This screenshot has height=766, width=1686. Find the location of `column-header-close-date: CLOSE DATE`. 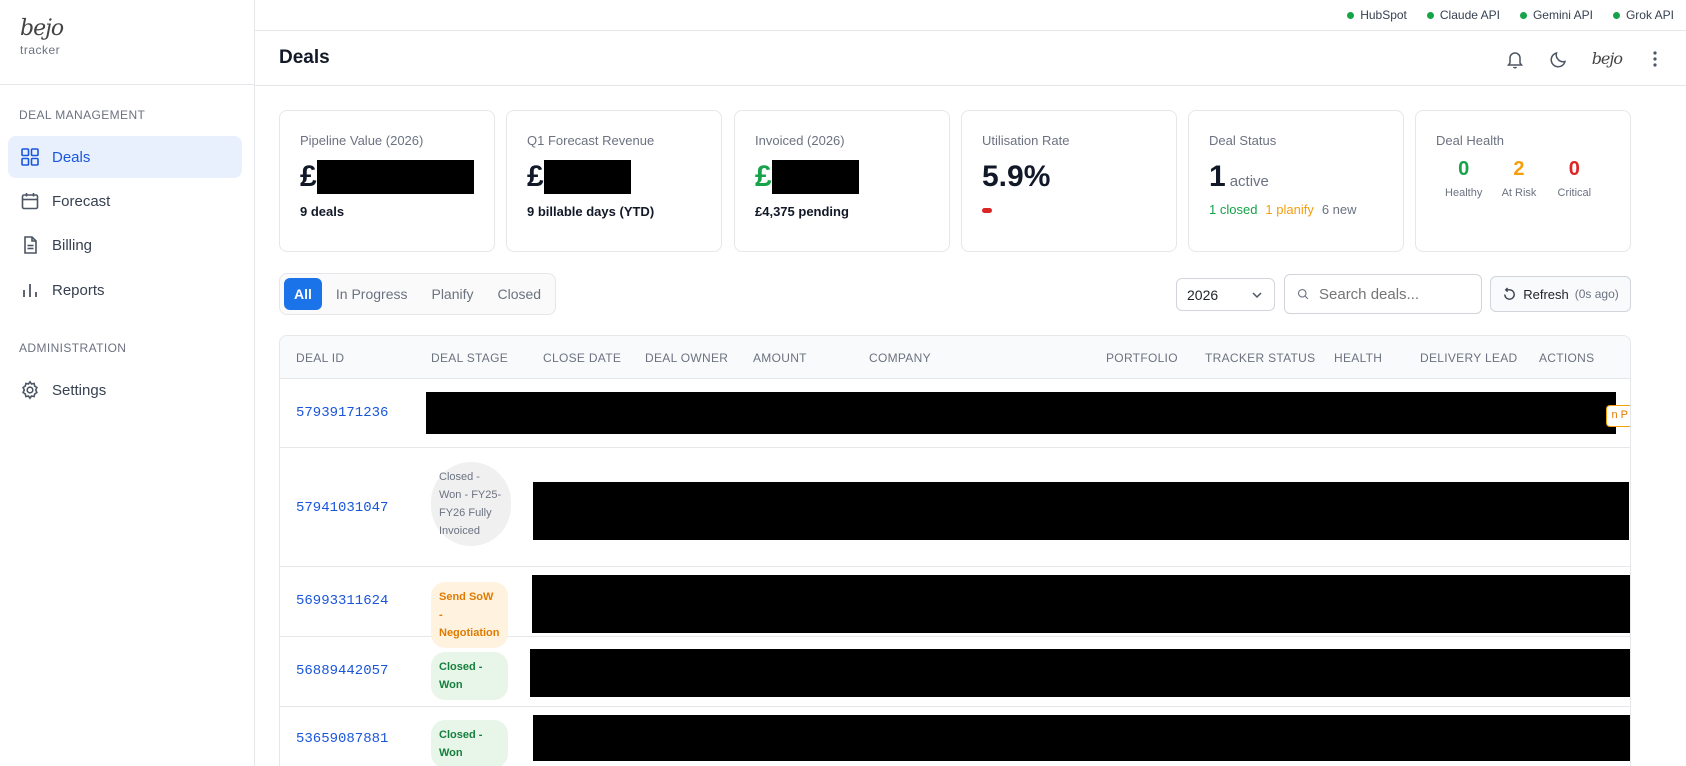

column-header-close-date: CLOSE DATE is located at coordinates (582, 357).